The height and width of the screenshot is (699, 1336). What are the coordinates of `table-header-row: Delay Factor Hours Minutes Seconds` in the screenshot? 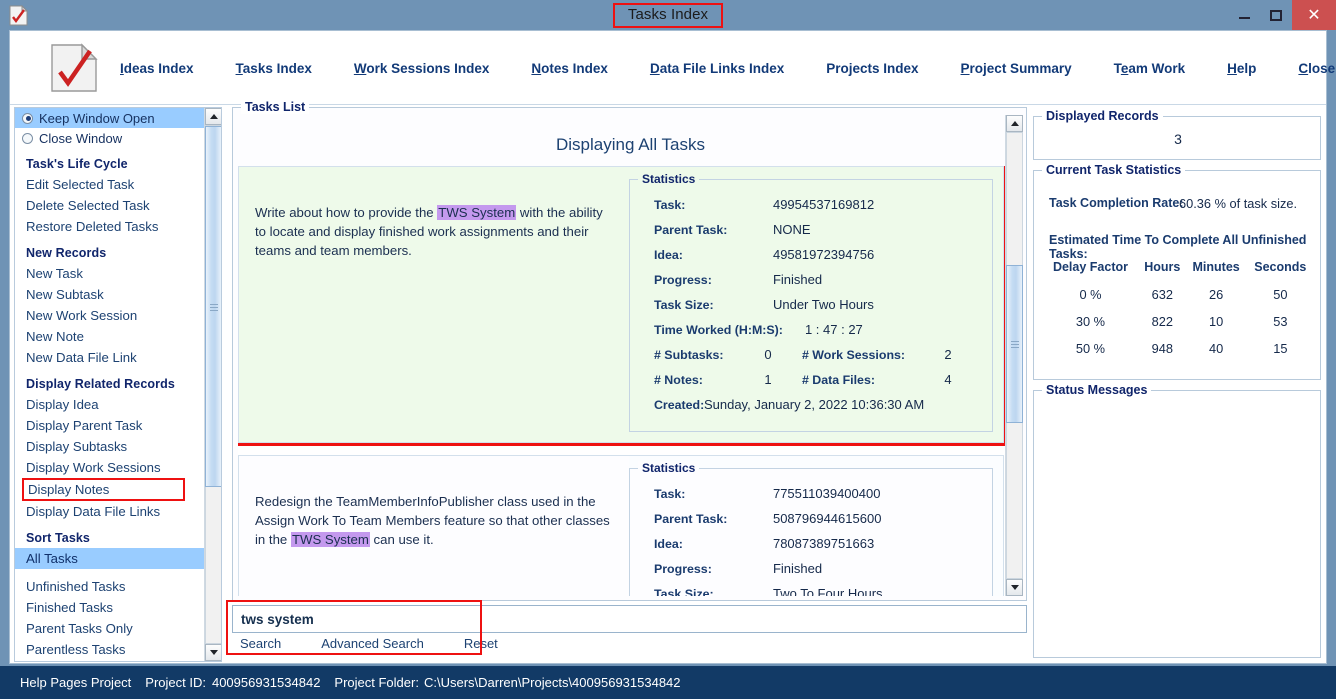 It's located at (1178, 269).